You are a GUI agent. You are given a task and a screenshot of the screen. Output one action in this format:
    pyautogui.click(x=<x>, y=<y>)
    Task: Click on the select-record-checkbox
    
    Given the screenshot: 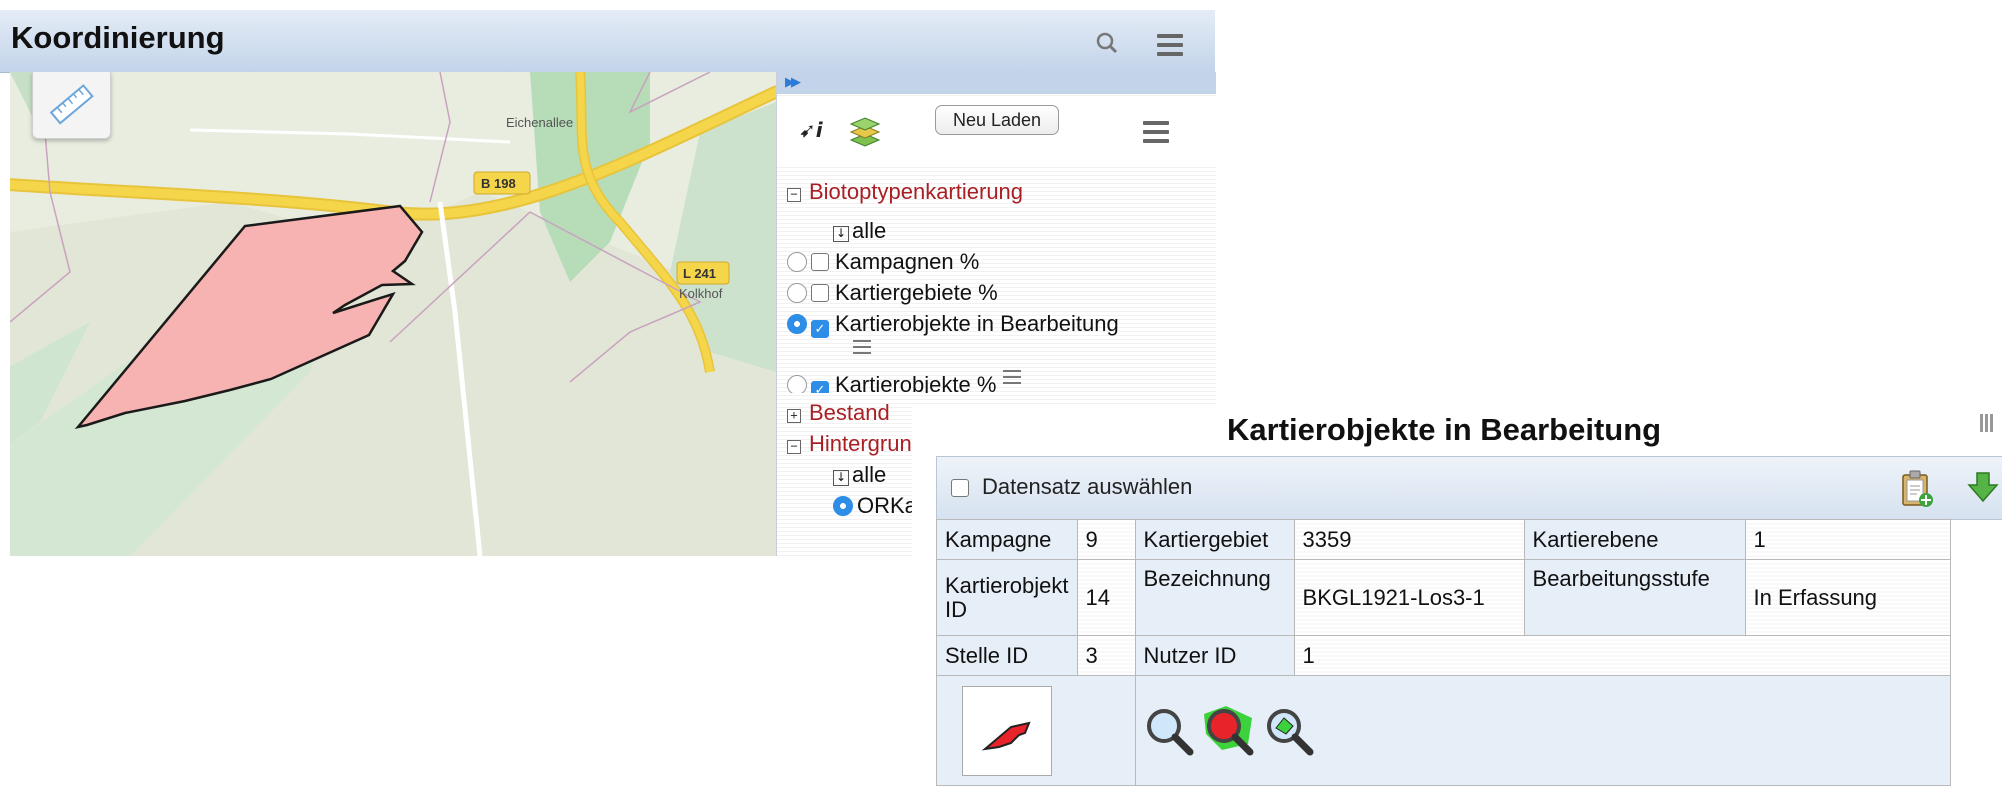 What is the action you would take?
    pyautogui.click(x=960, y=488)
    